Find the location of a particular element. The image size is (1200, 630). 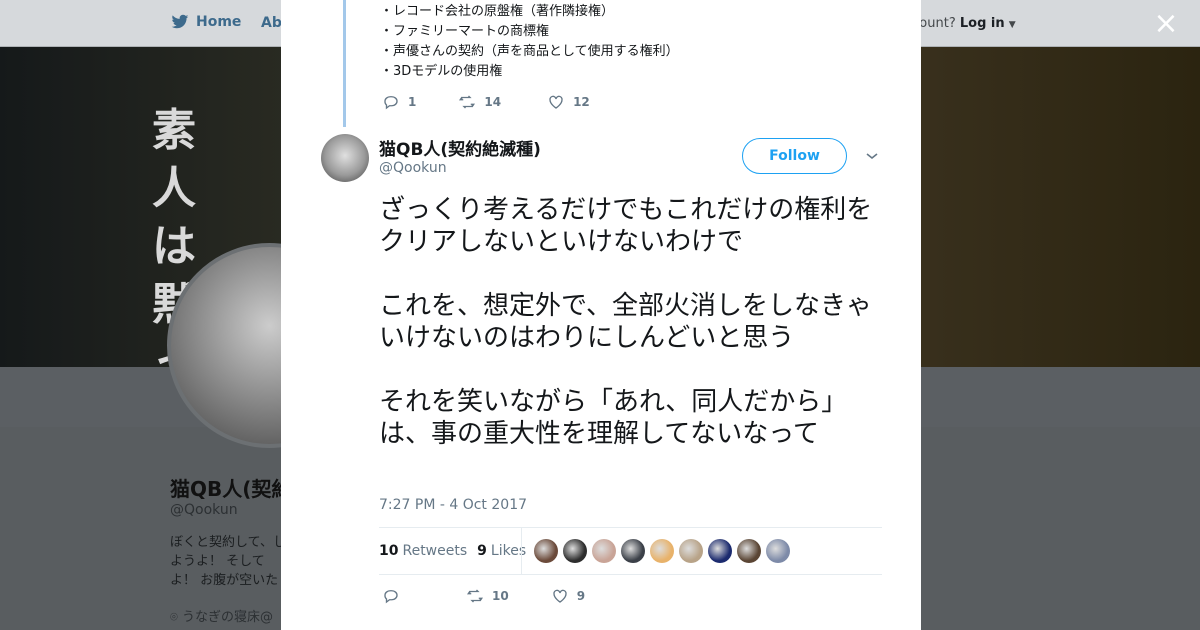

profile-bio: ぼくと契約して、しようよ！ そしてよ！ お腹が空いた is located at coordinates (228, 561).